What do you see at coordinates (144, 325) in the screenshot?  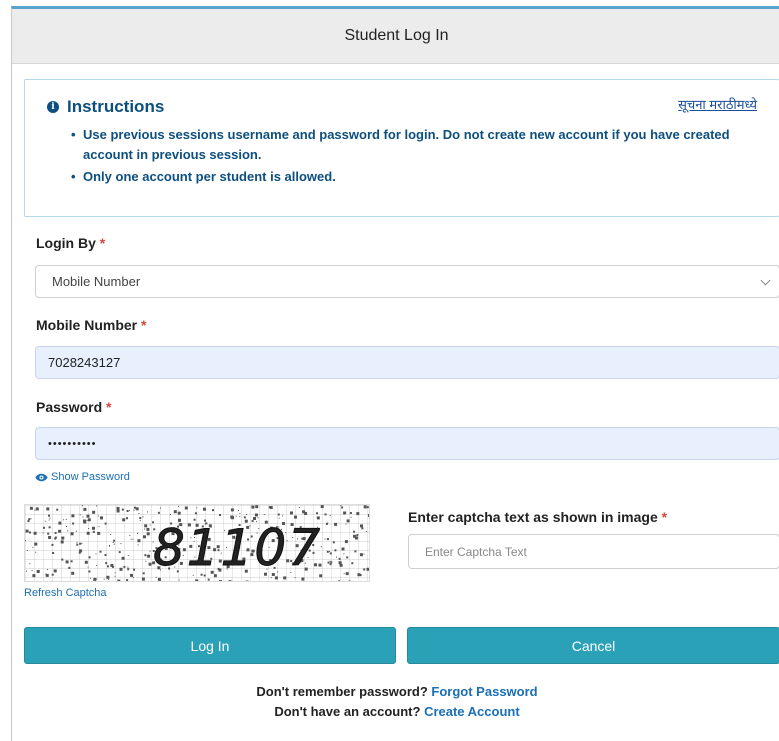 I see `required-mark: *` at bounding box center [144, 325].